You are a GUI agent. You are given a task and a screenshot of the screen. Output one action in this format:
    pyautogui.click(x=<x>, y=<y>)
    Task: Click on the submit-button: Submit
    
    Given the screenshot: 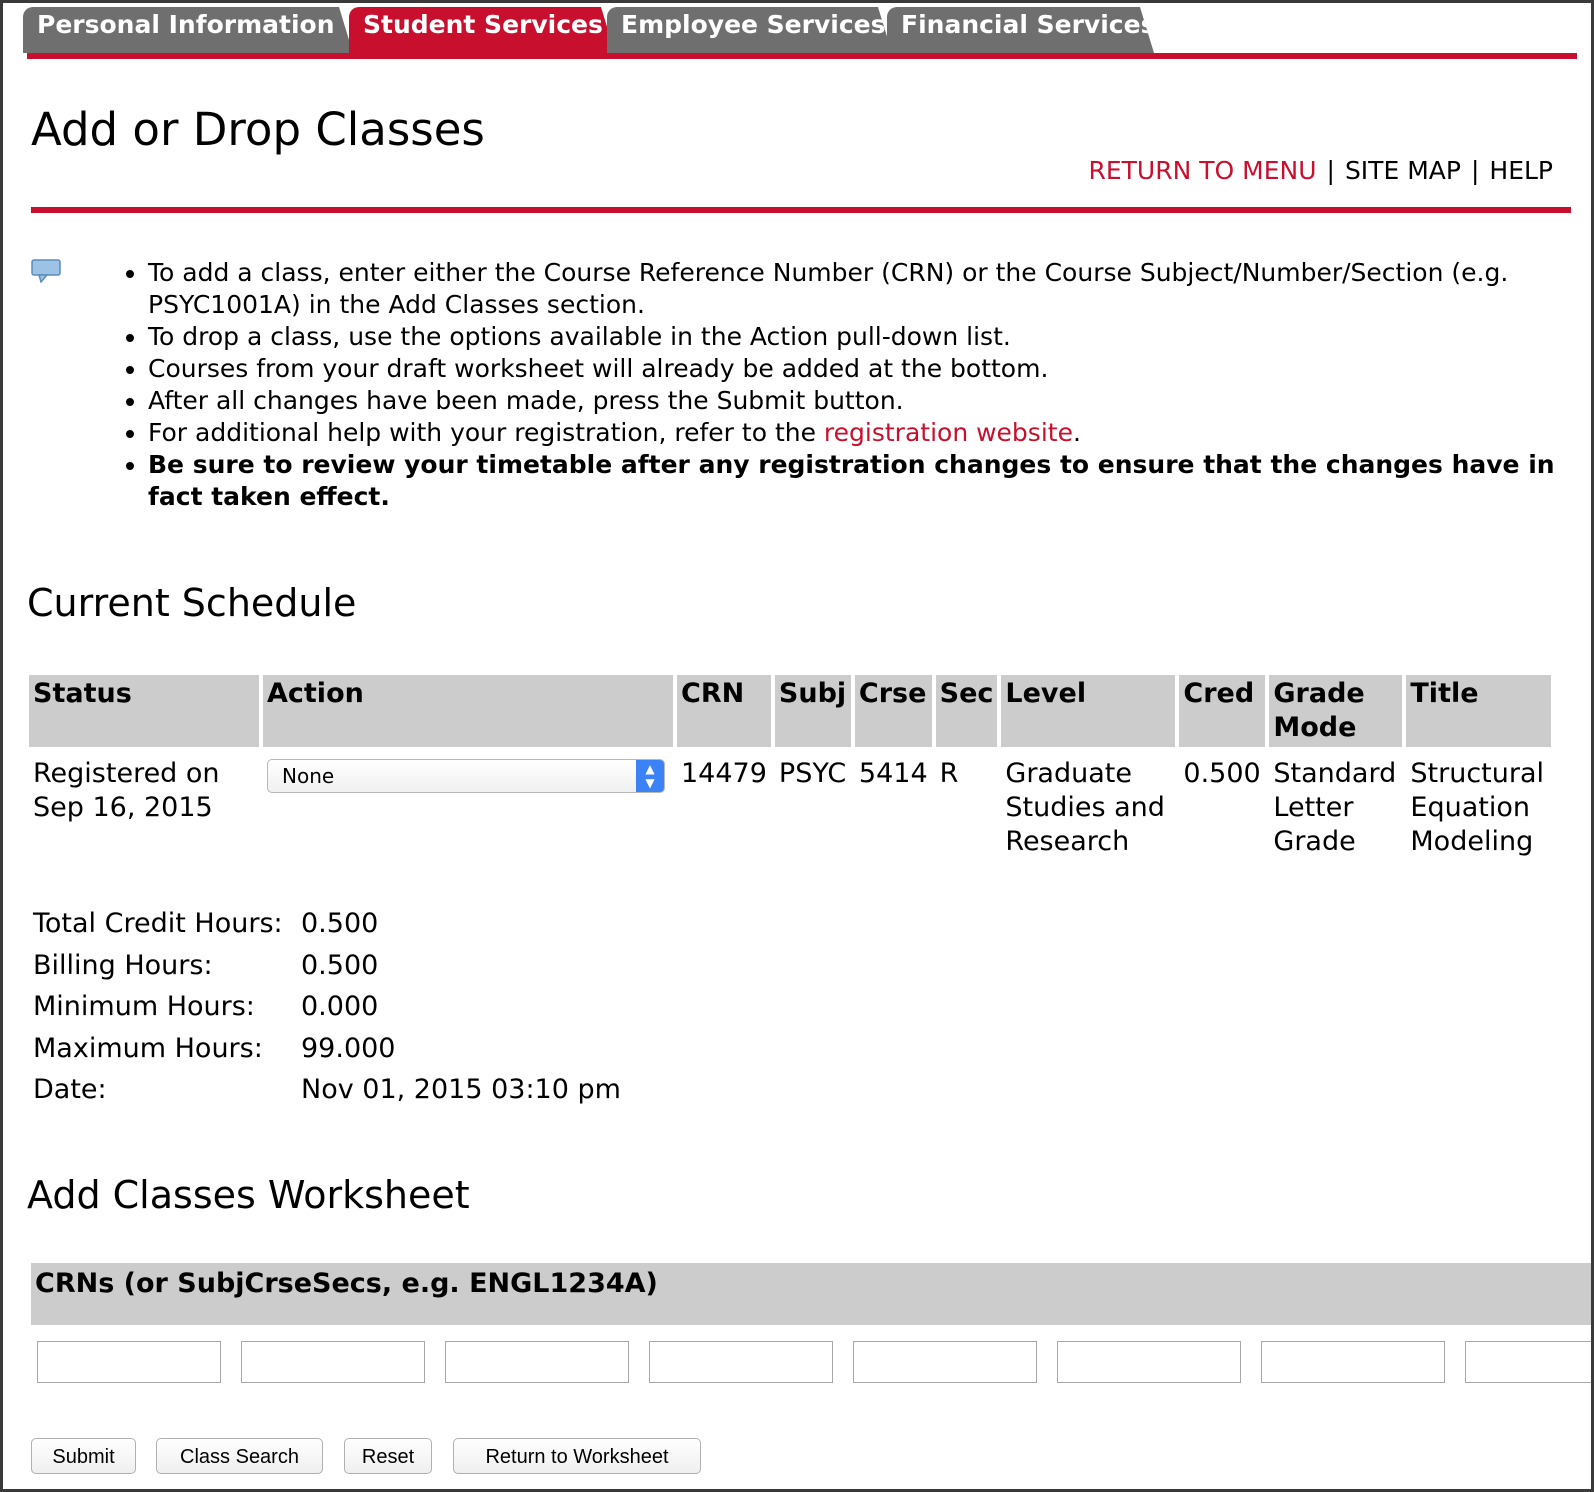 What is the action you would take?
    pyautogui.click(x=83, y=1456)
    